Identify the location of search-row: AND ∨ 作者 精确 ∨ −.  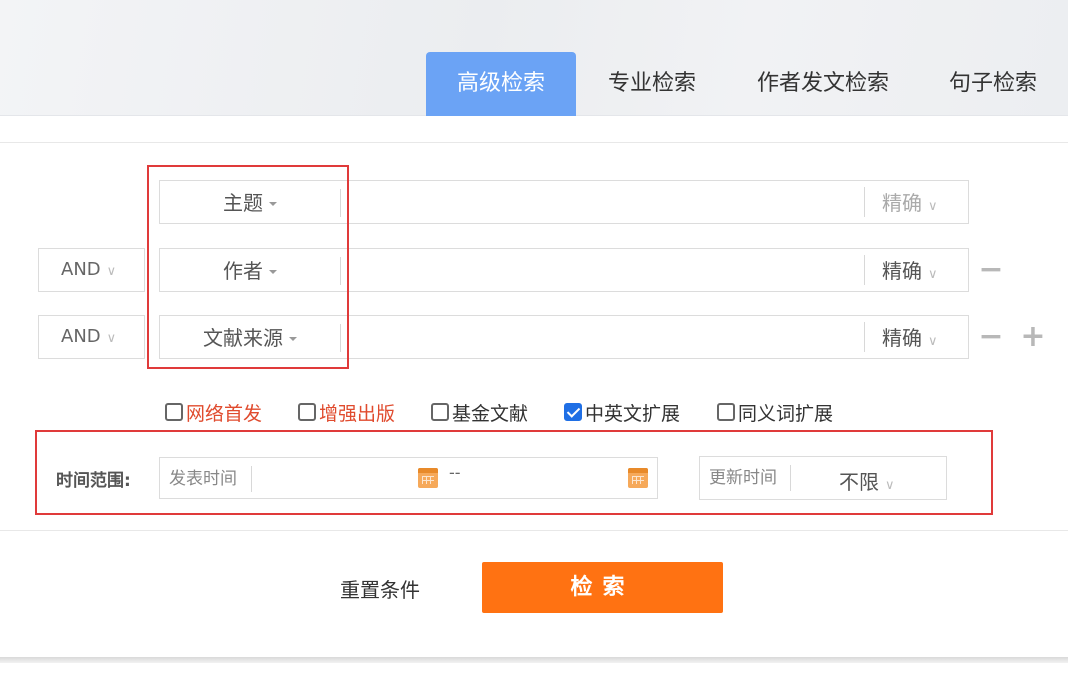
(534, 270).